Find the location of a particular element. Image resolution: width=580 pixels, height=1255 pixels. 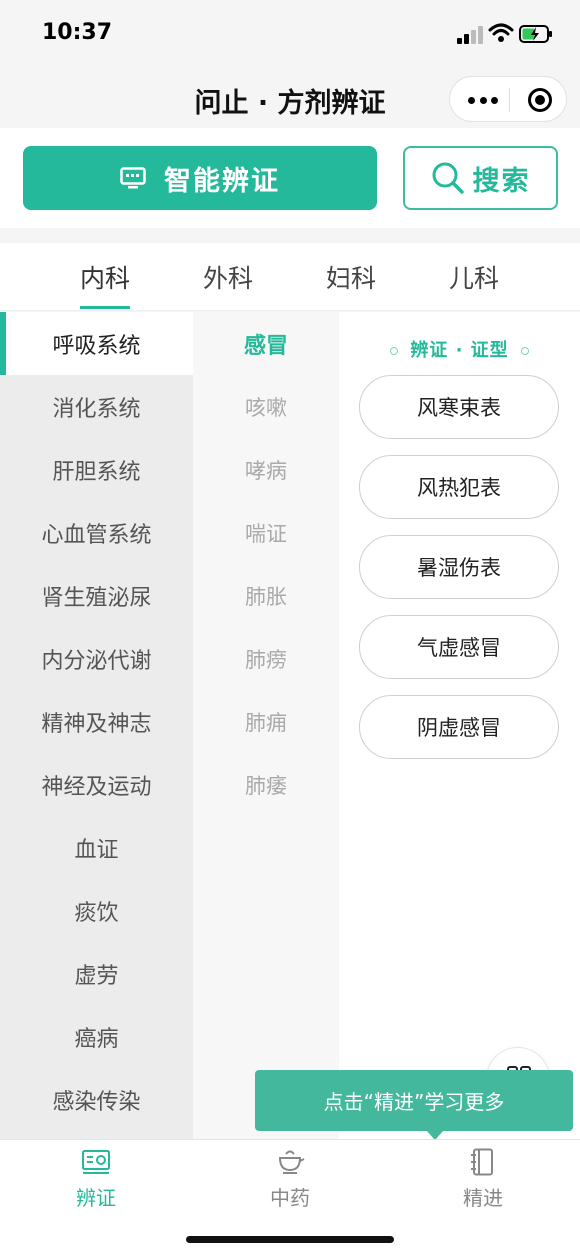

system-item-endocrine: 内分泌代谢 is located at coordinates (96, 658).